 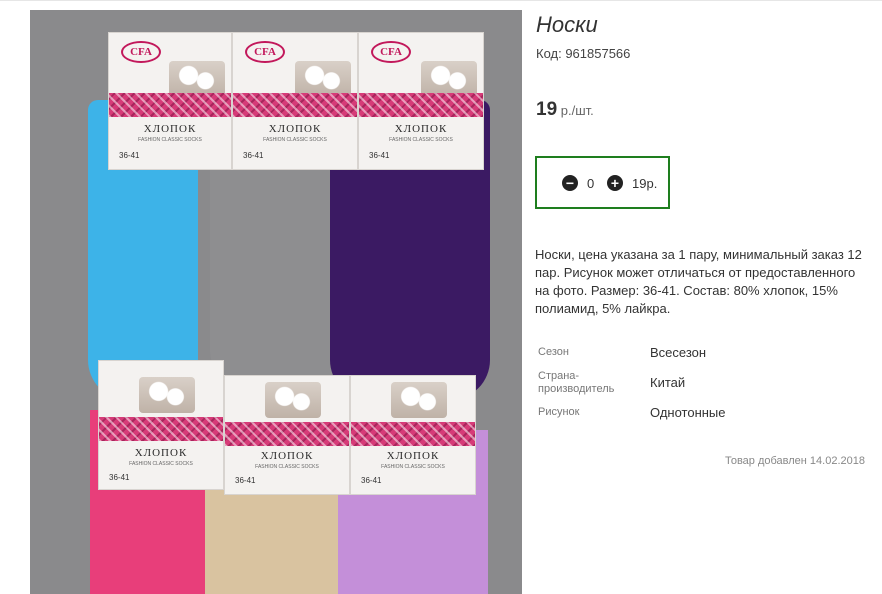 What do you see at coordinates (547, 109) in the screenshot?
I see `price-amount: 19` at bounding box center [547, 109].